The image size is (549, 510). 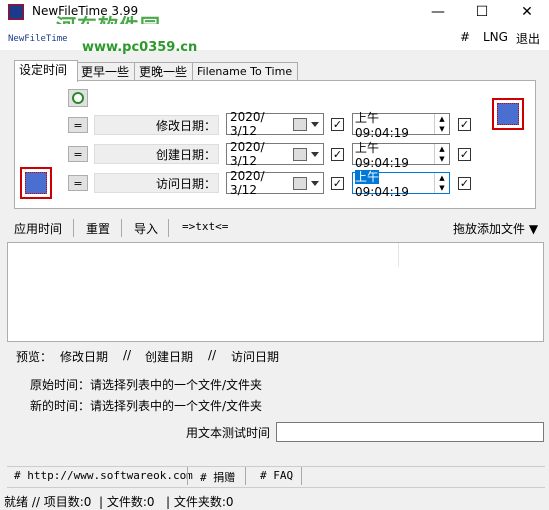 What do you see at coordinates (217, 477) in the screenshot?
I see `donate-link: # 捐赠` at bounding box center [217, 477].